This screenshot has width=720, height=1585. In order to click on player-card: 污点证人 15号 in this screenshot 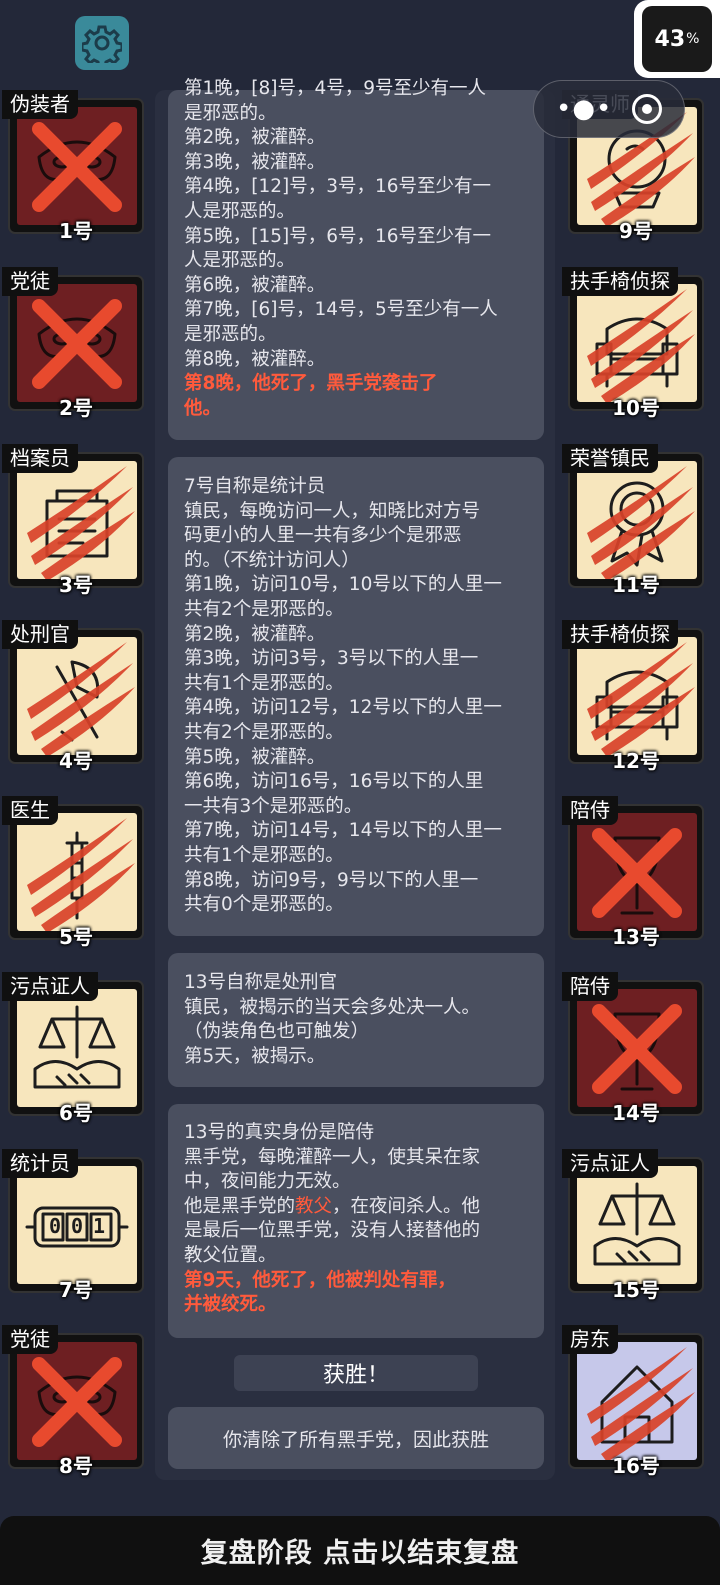, I will do `click(633, 1225)`.